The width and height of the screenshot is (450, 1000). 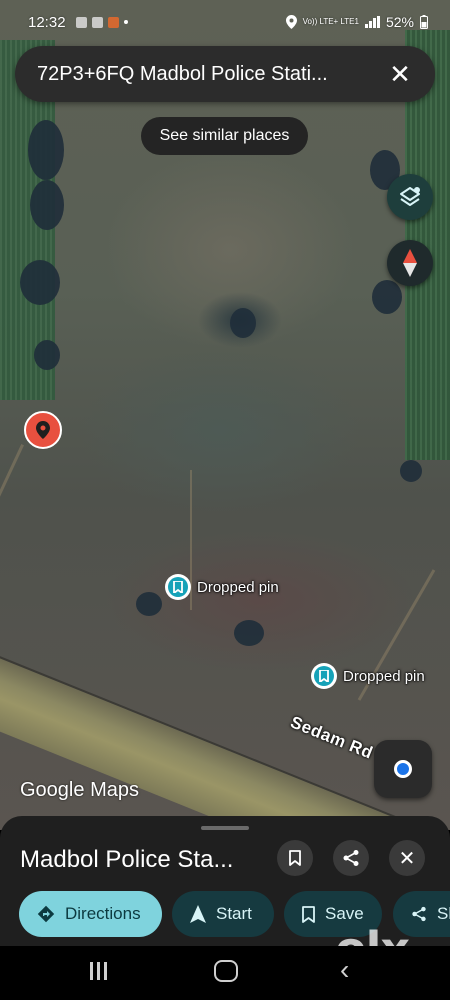 I want to click on navigation-arrow-icon, so click(x=198, y=914).